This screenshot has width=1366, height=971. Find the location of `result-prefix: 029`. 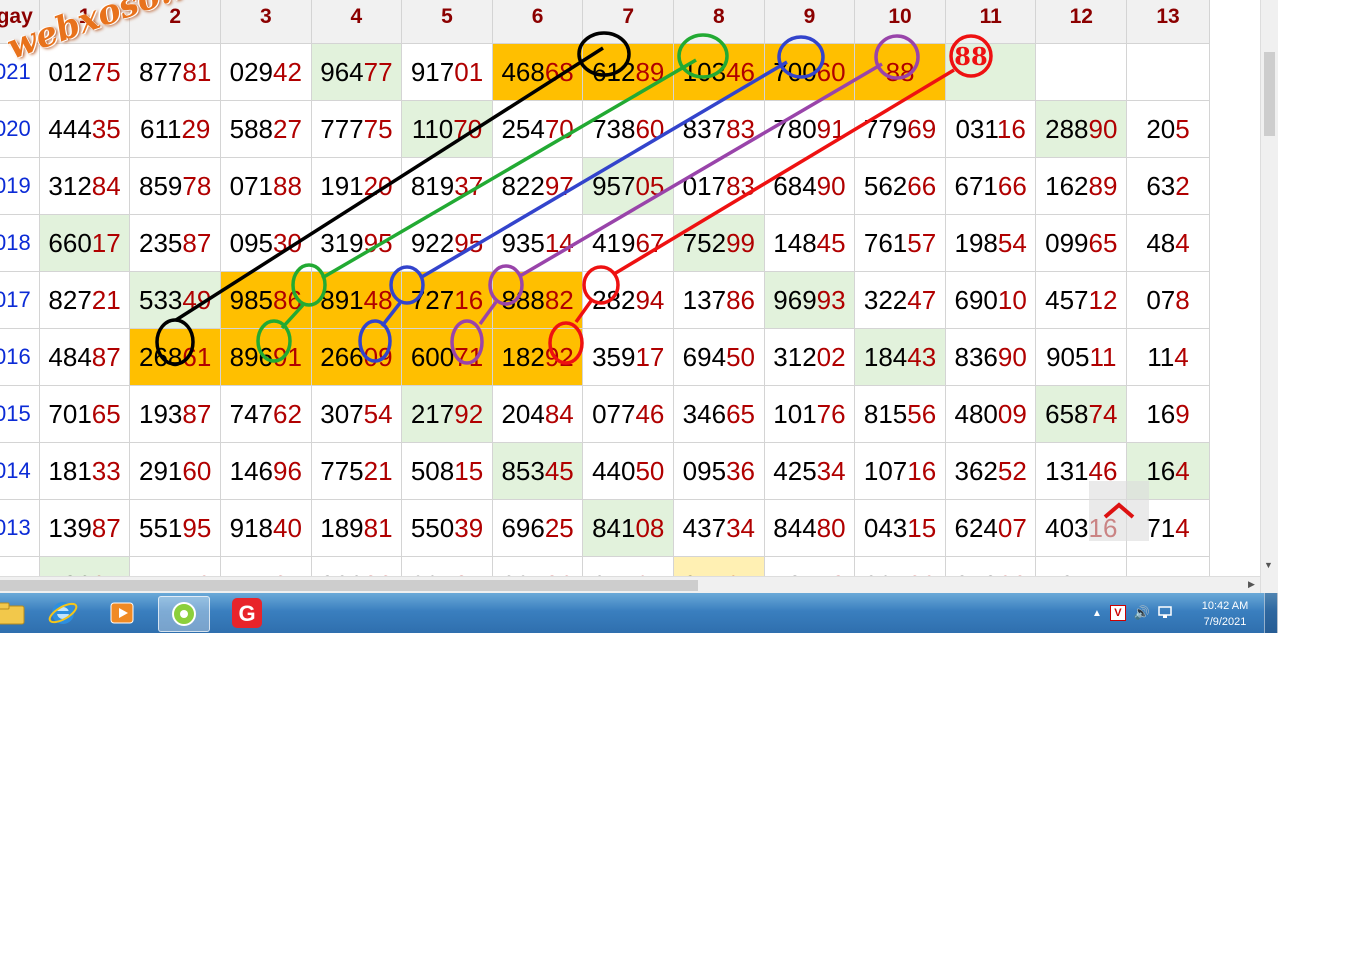

result-prefix: 029 is located at coordinates (251, 71).